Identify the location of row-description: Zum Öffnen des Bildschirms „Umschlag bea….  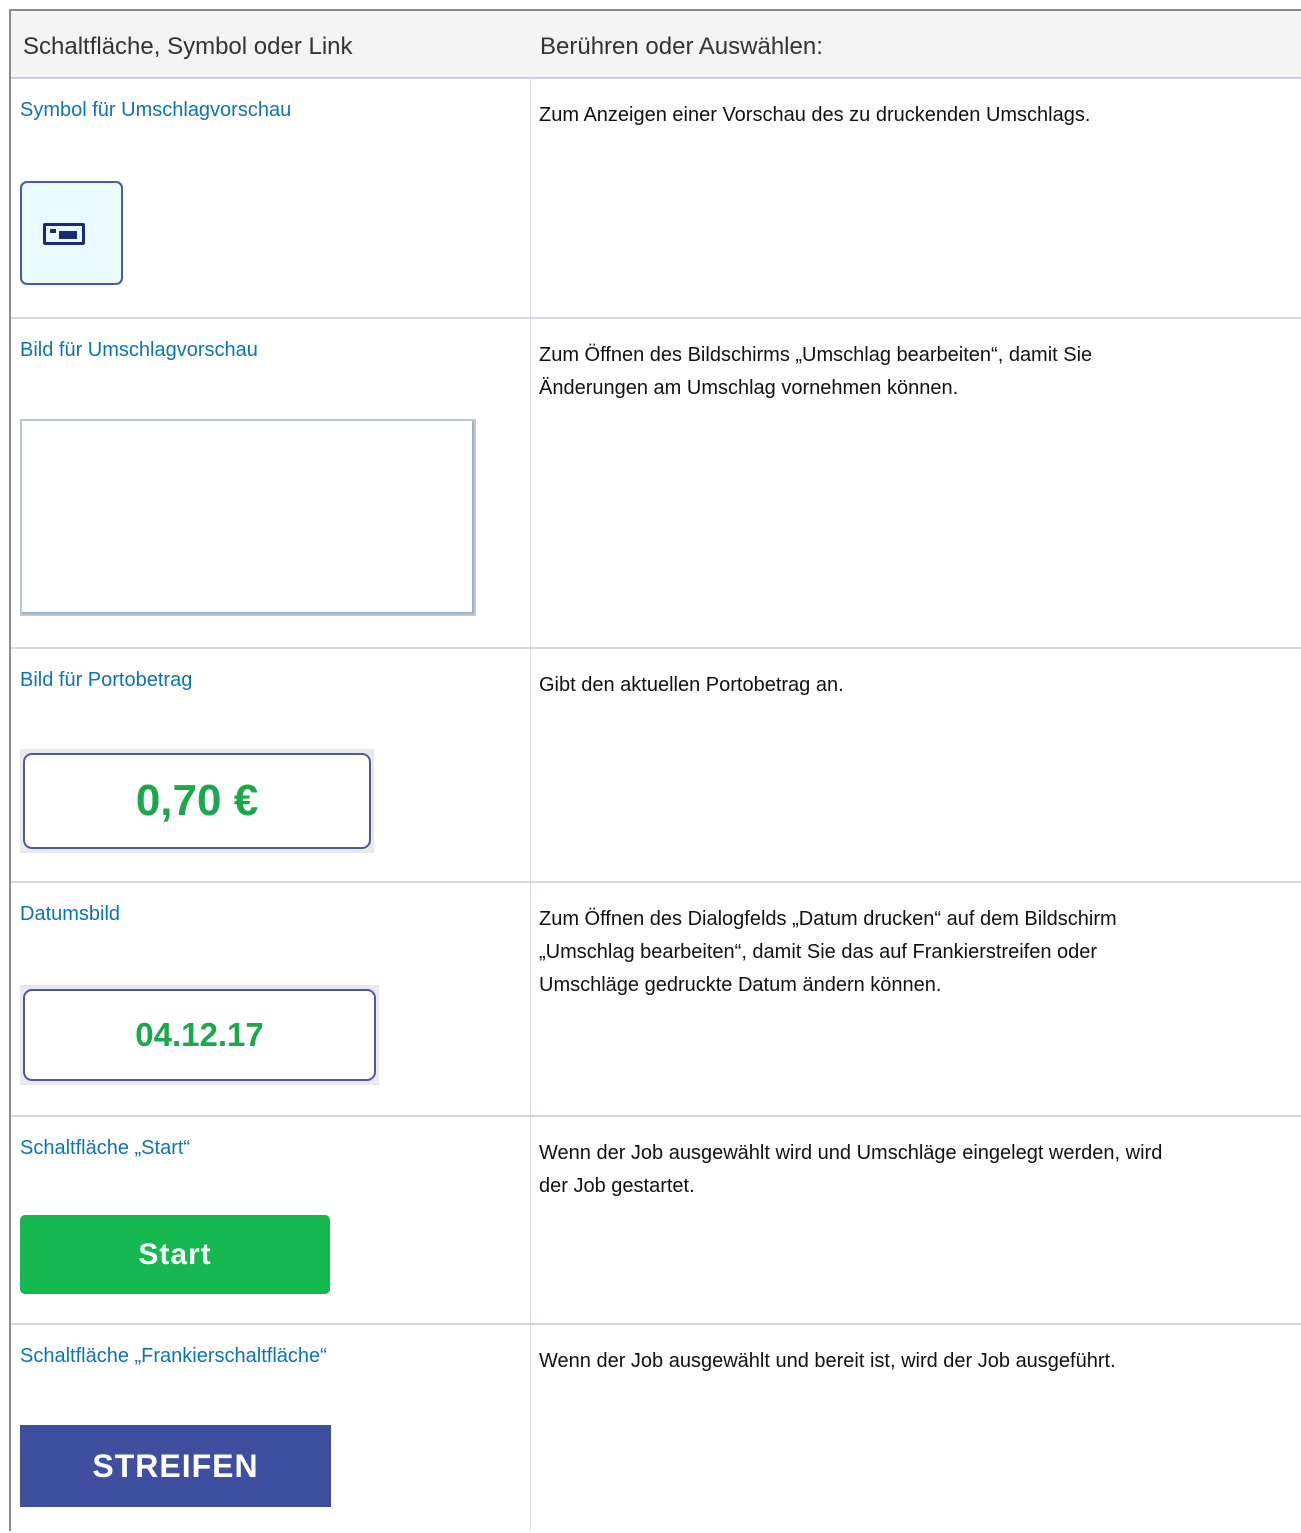
(816, 371).